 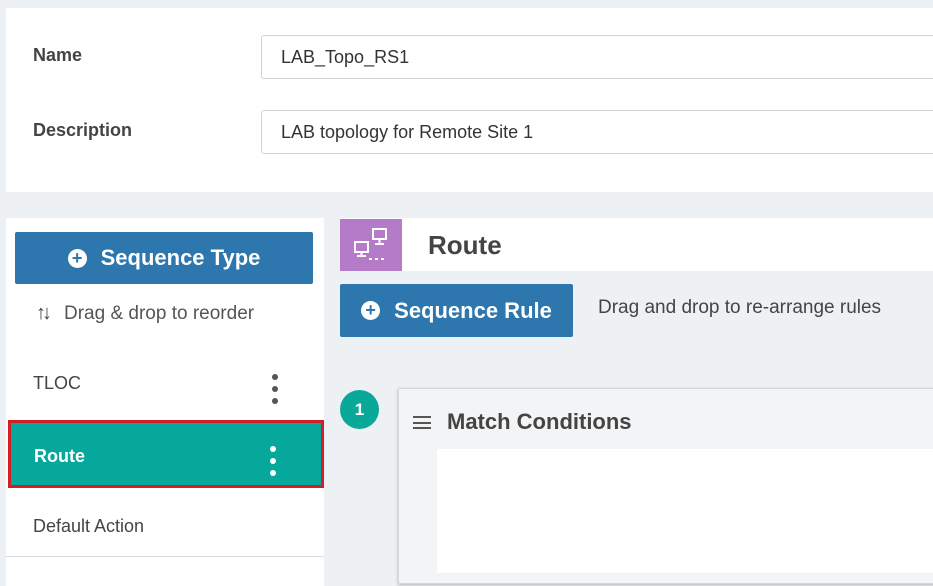 I want to click on drag-handle-icon, so click(x=422, y=422).